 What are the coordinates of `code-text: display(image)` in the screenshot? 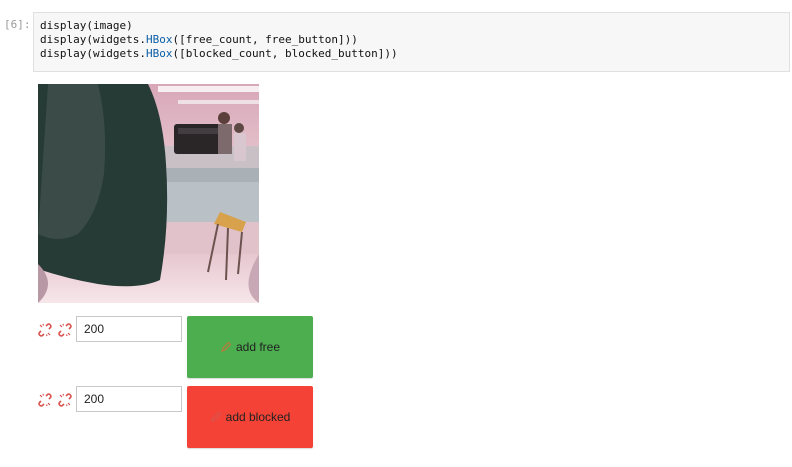 It's located at (86, 25).